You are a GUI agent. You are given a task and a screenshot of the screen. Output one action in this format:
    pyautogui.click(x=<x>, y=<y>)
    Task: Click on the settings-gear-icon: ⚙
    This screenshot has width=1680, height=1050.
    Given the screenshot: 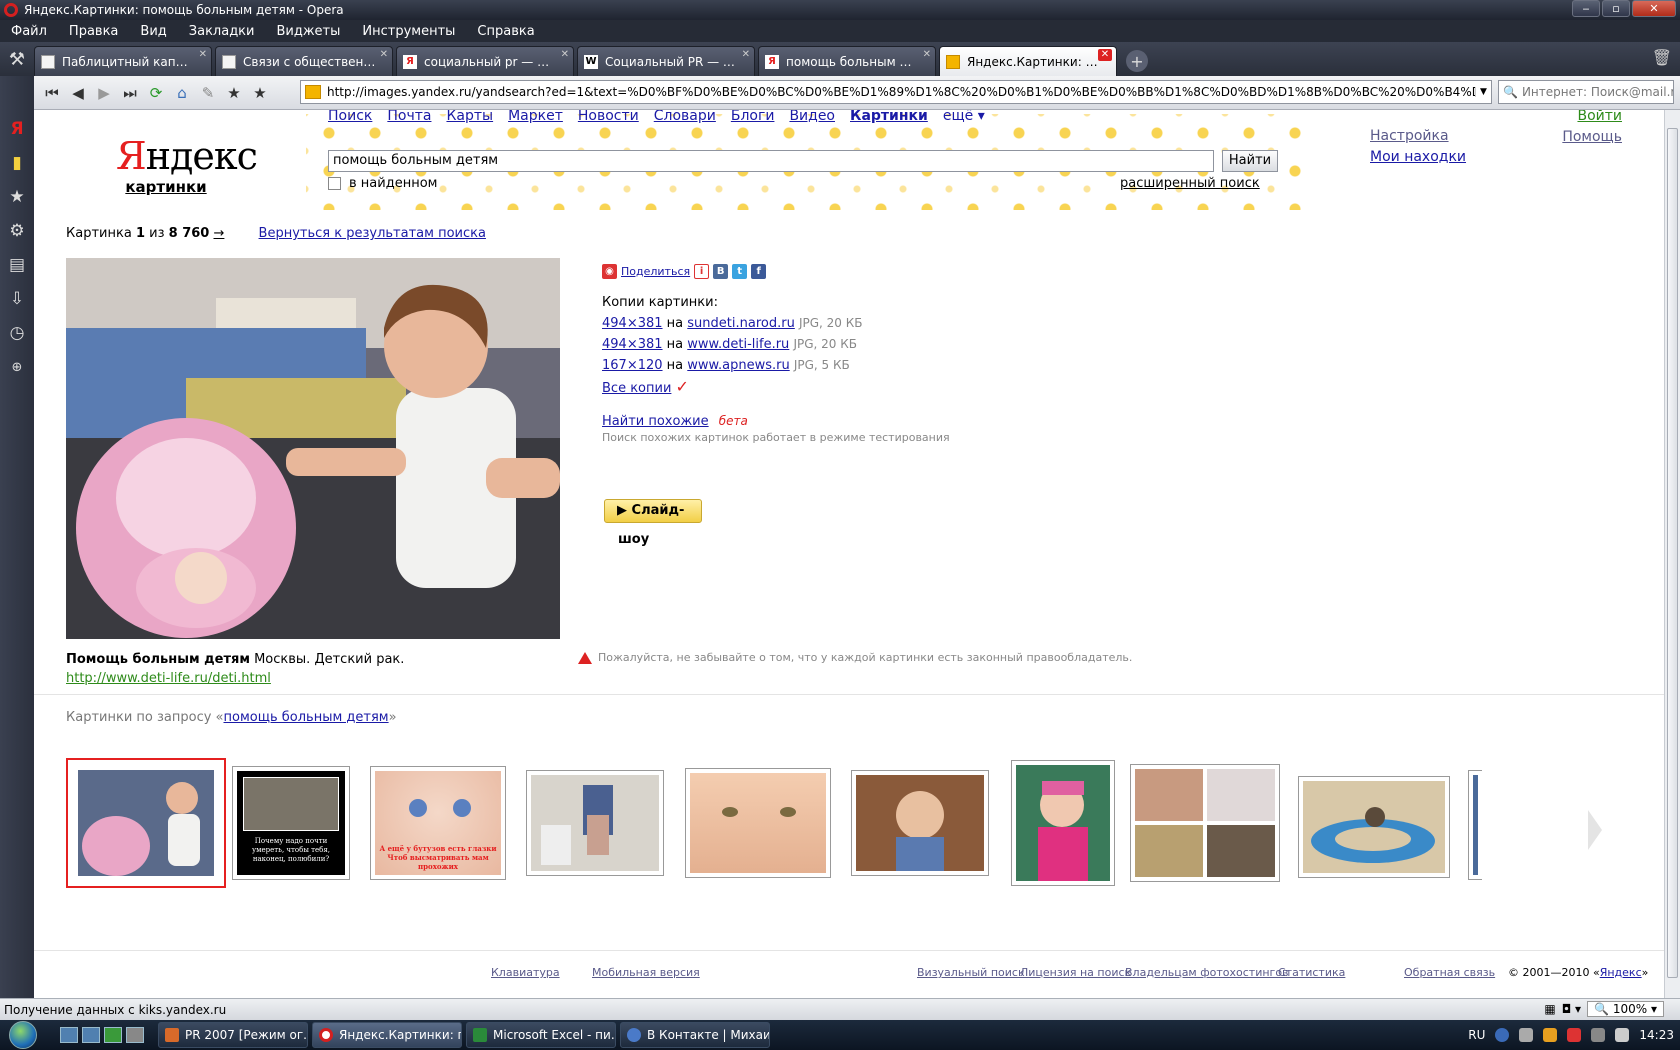 What is the action you would take?
    pyautogui.click(x=17, y=231)
    